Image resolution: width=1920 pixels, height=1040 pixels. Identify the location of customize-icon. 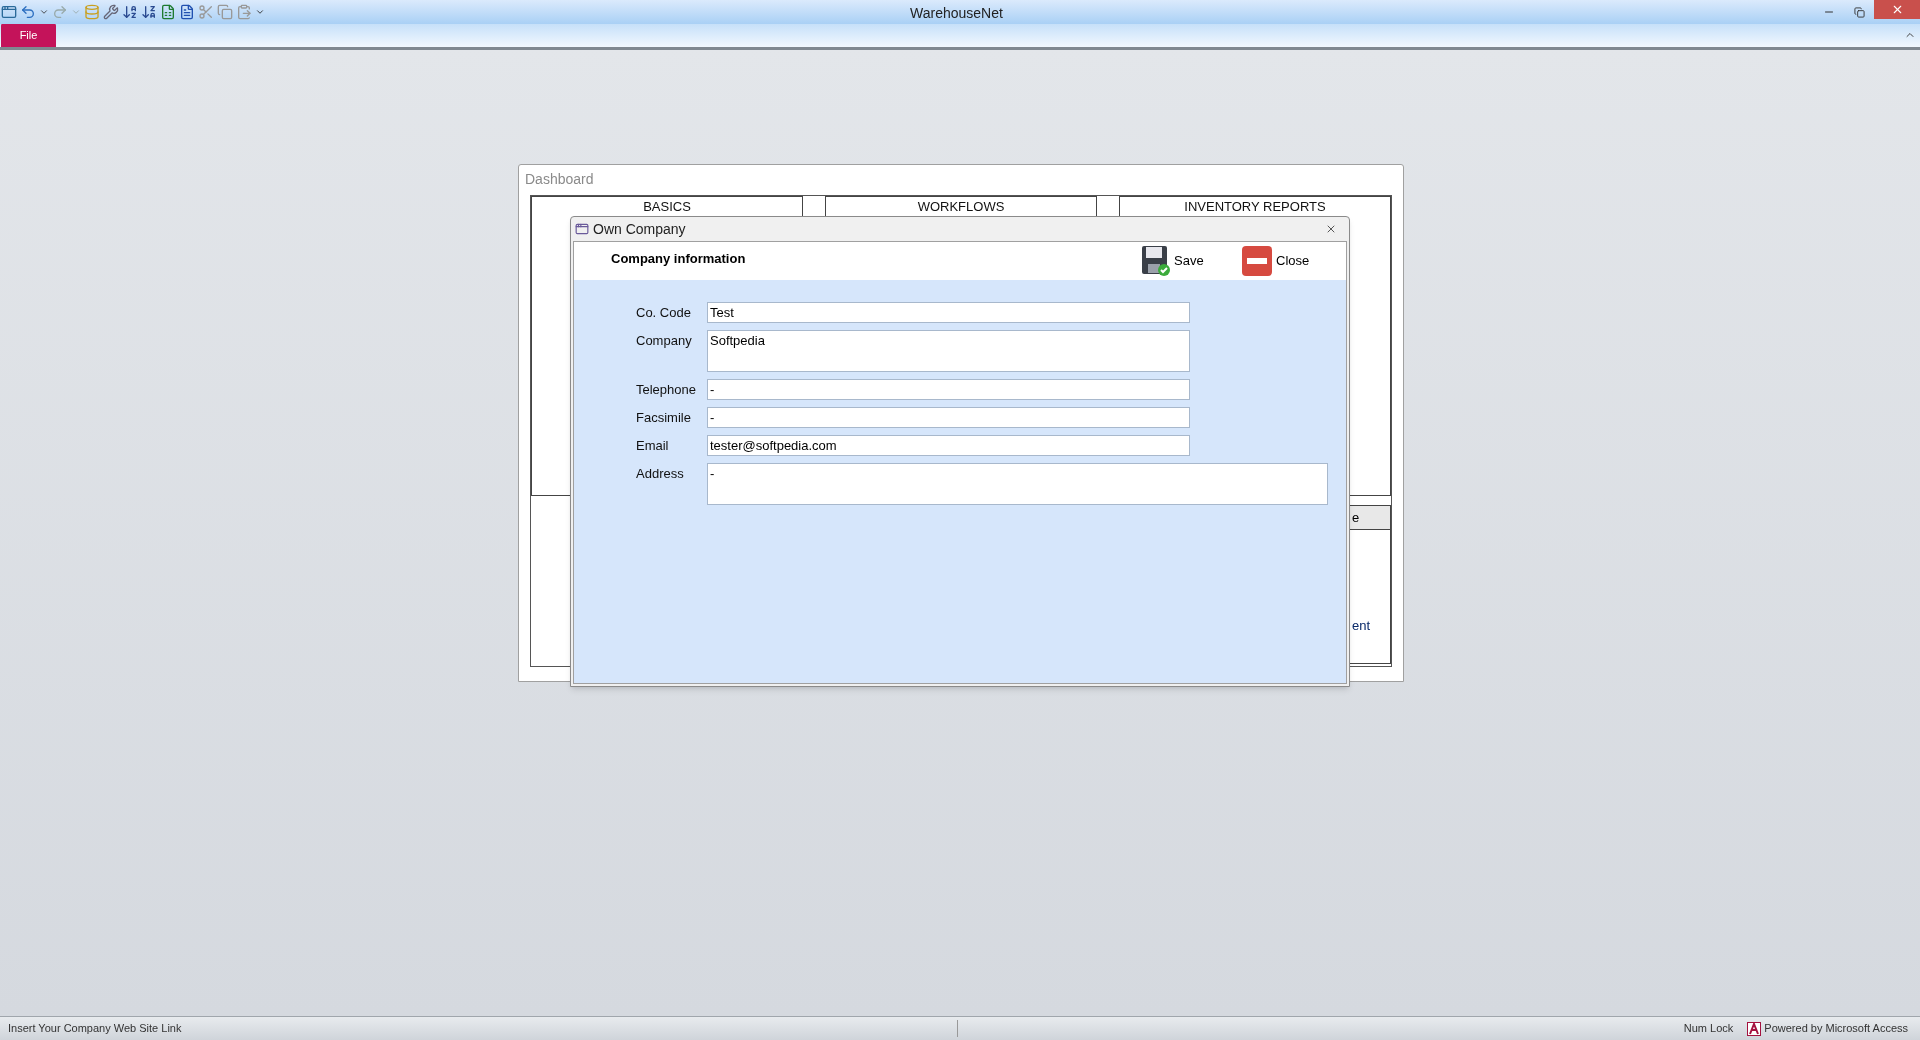
(260, 12).